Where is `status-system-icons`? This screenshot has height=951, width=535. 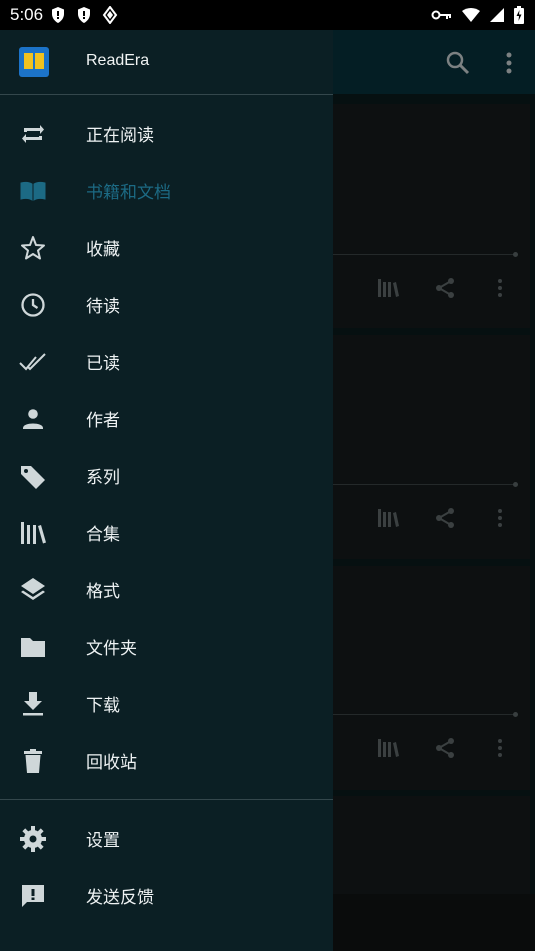
status-system-icons is located at coordinates (478, 15).